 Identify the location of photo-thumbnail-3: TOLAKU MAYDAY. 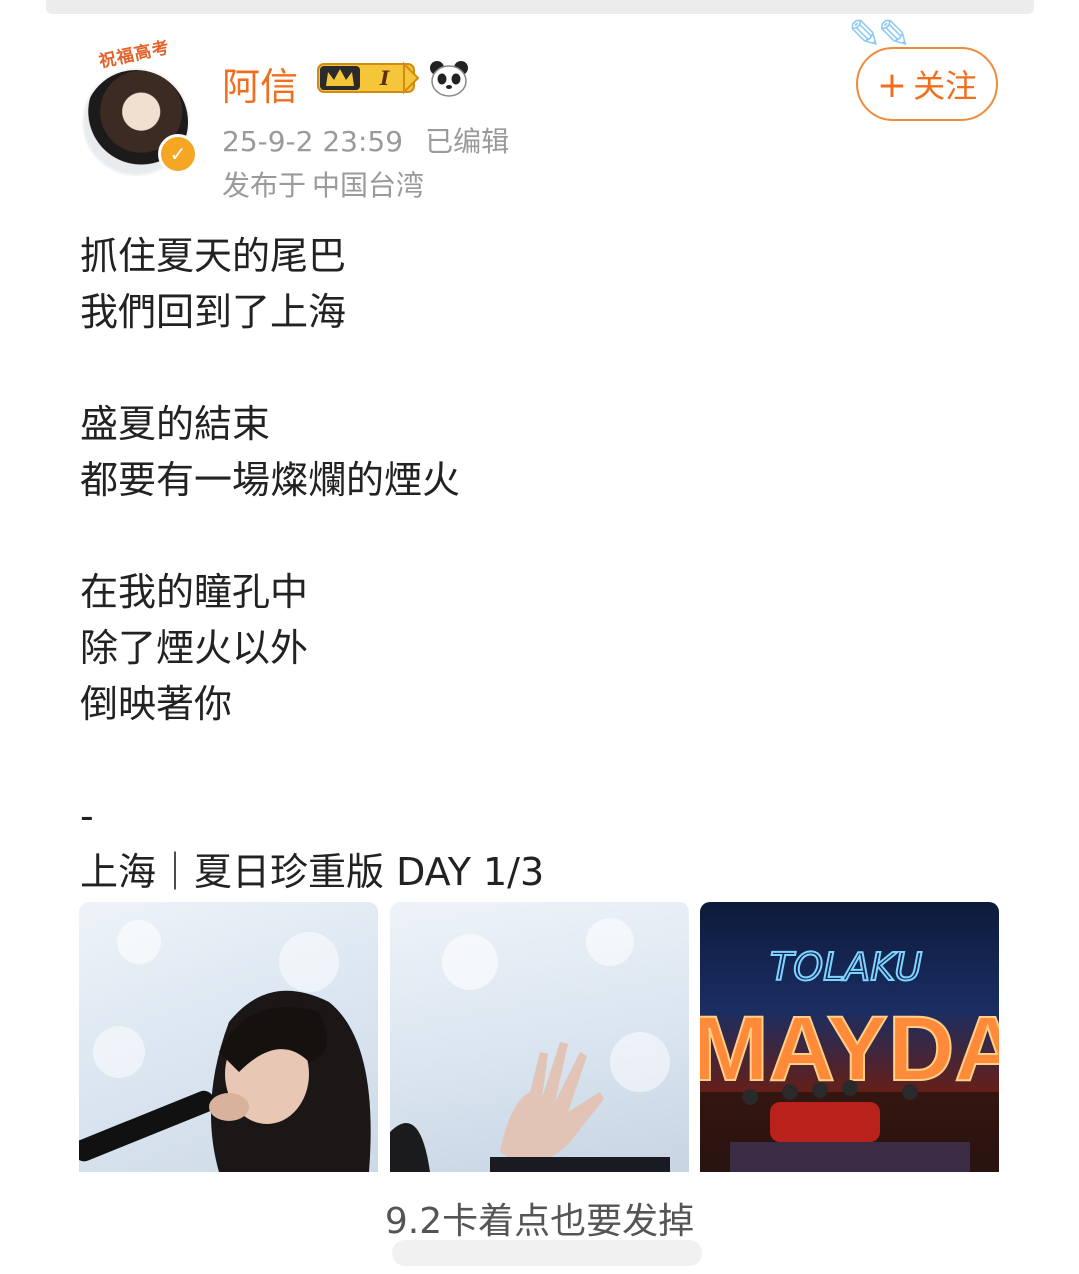
(849, 1037).